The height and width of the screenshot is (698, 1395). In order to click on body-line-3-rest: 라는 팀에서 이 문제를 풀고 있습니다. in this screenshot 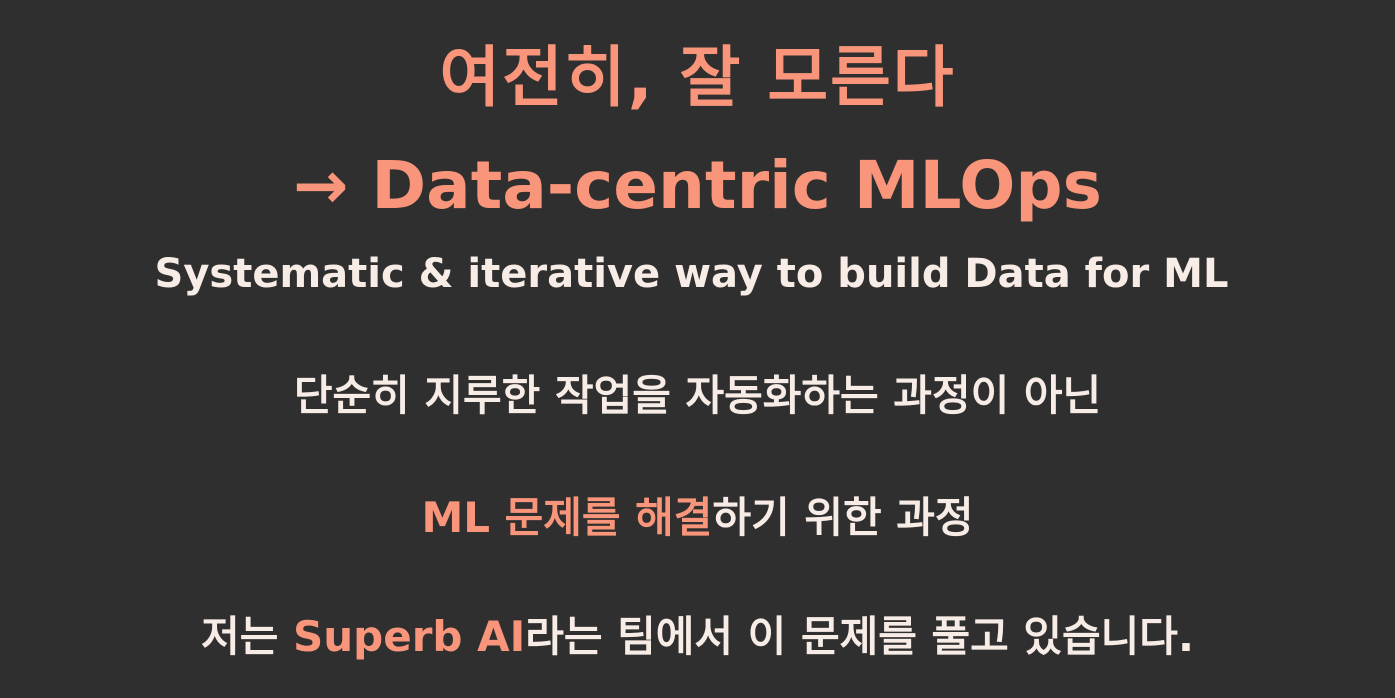, I will do `click(859, 636)`.